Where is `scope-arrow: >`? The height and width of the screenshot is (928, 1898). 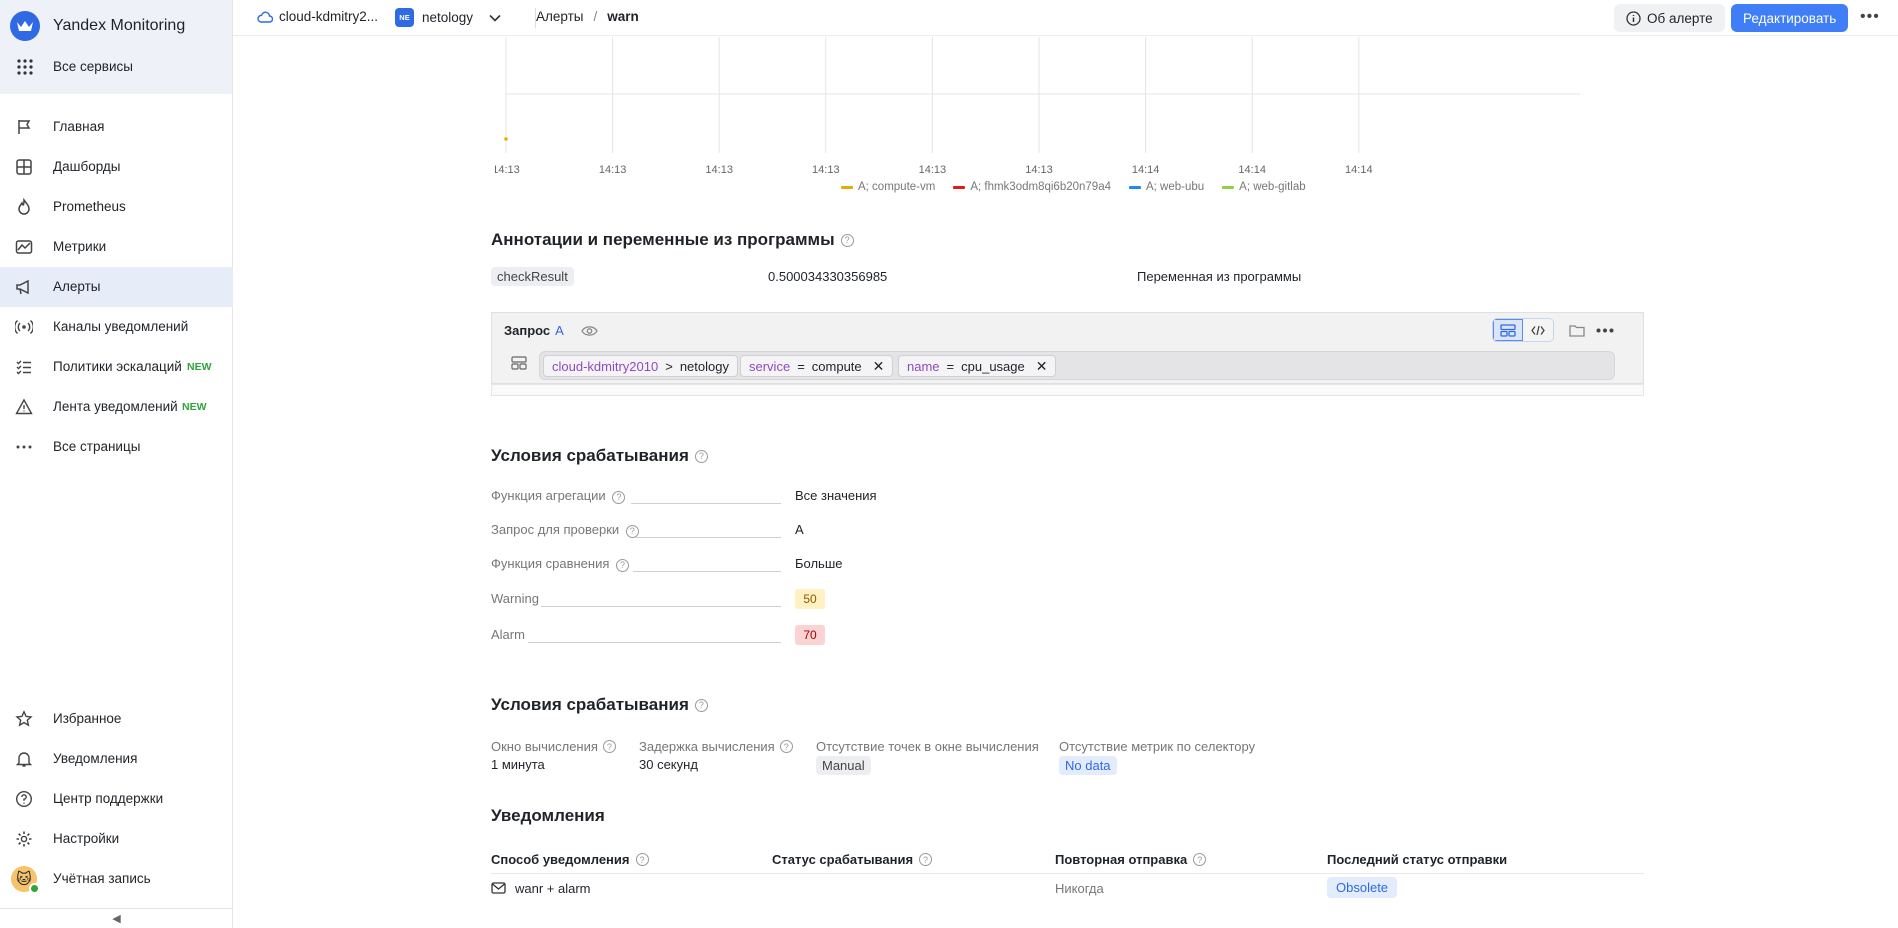
scope-arrow: > is located at coordinates (669, 366).